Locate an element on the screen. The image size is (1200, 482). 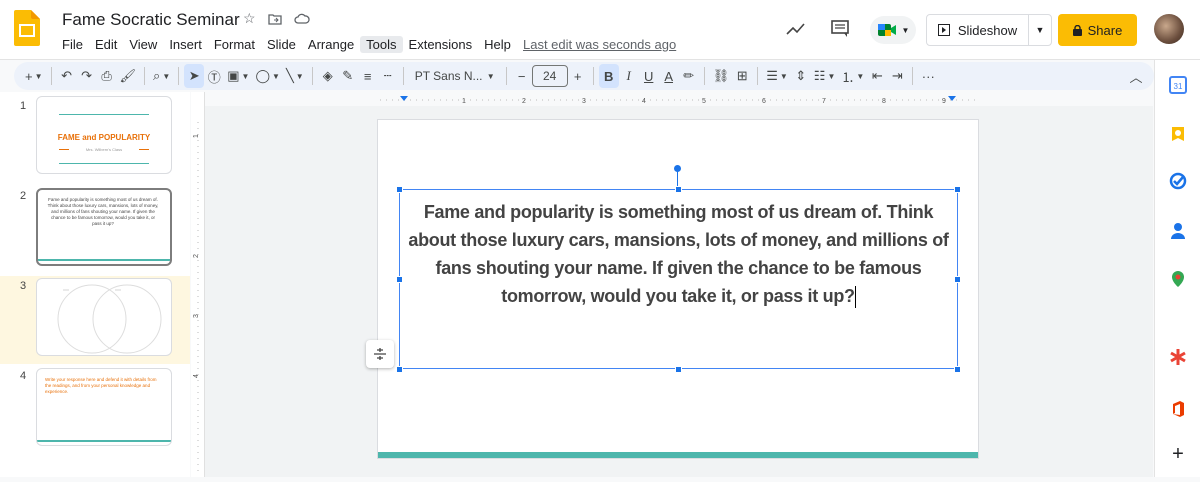
select-cursor-icon: ➤ is located at coordinates (194, 76).